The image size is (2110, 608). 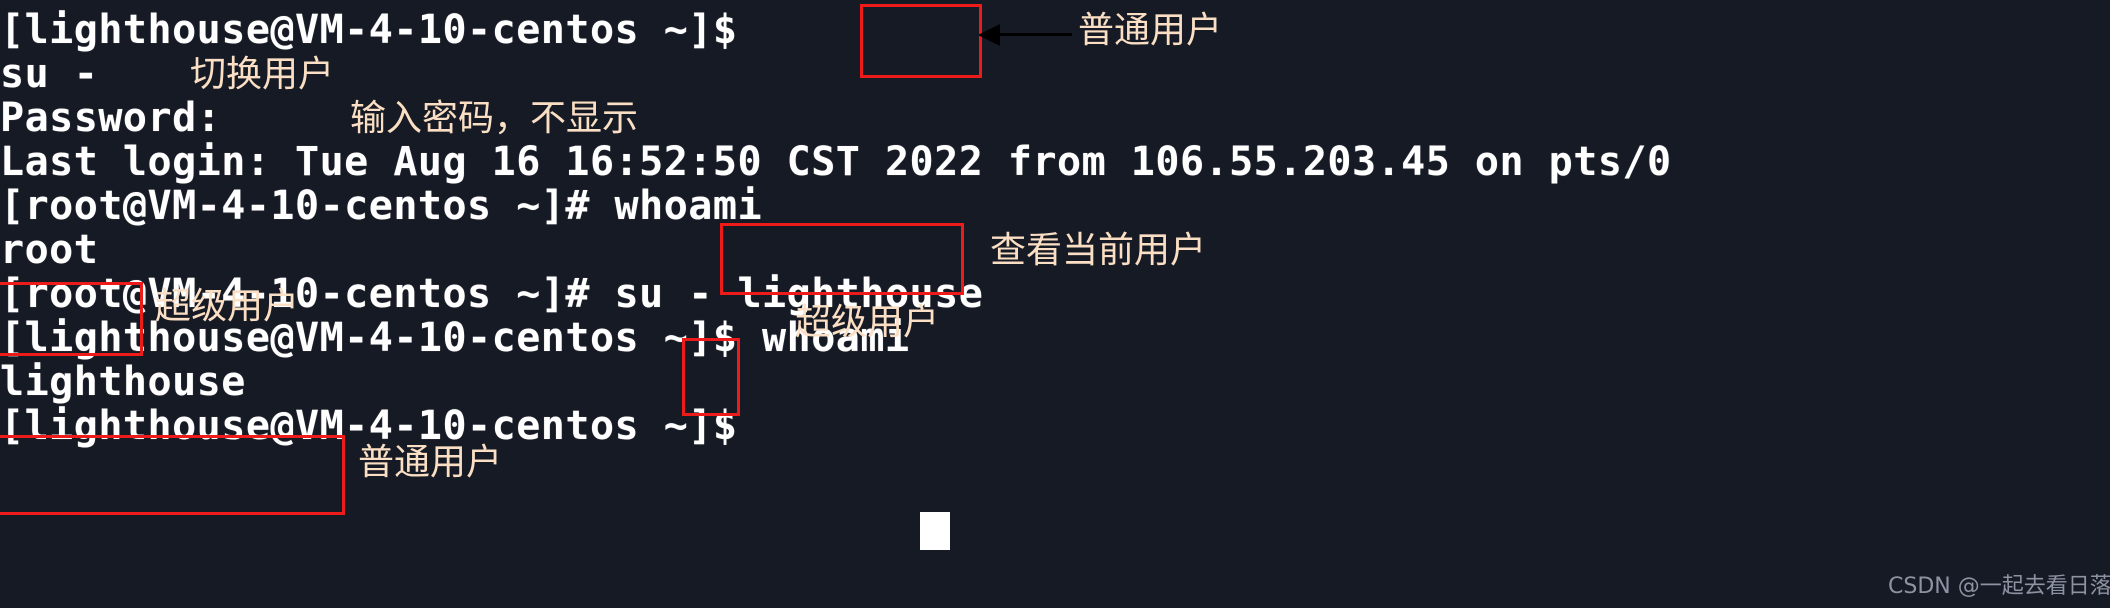 What do you see at coordinates (494, 118) in the screenshot?
I see `annotation-type-password: 输入密码，不显示` at bounding box center [494, 118].